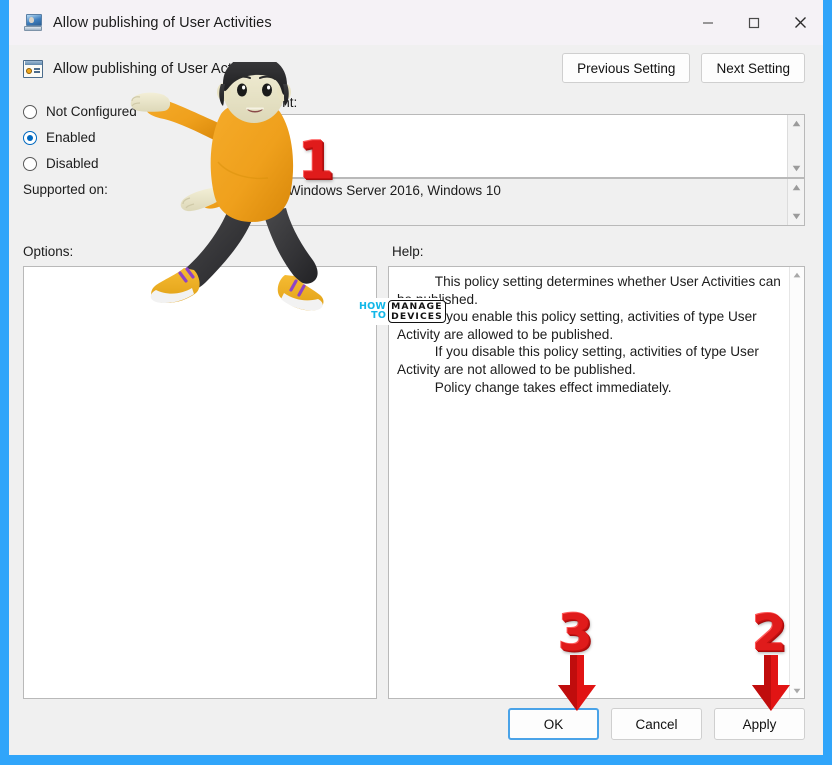 The height and width of the screenshot is (765, 832). I want to click on cancel-button: Cancel, so click(656, 724).